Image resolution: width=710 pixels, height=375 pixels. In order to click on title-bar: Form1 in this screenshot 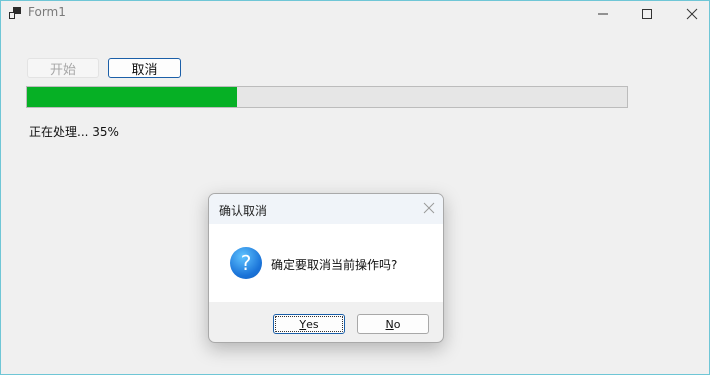, I will do `click(355, 14)`.